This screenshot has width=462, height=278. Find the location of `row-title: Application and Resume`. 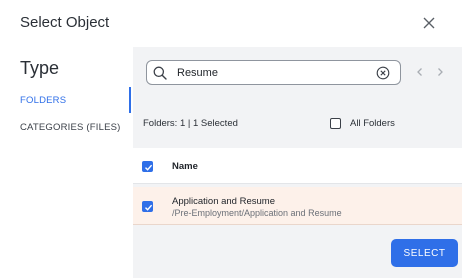

row-title: Application and Resume is located at coordinates (223, 201).